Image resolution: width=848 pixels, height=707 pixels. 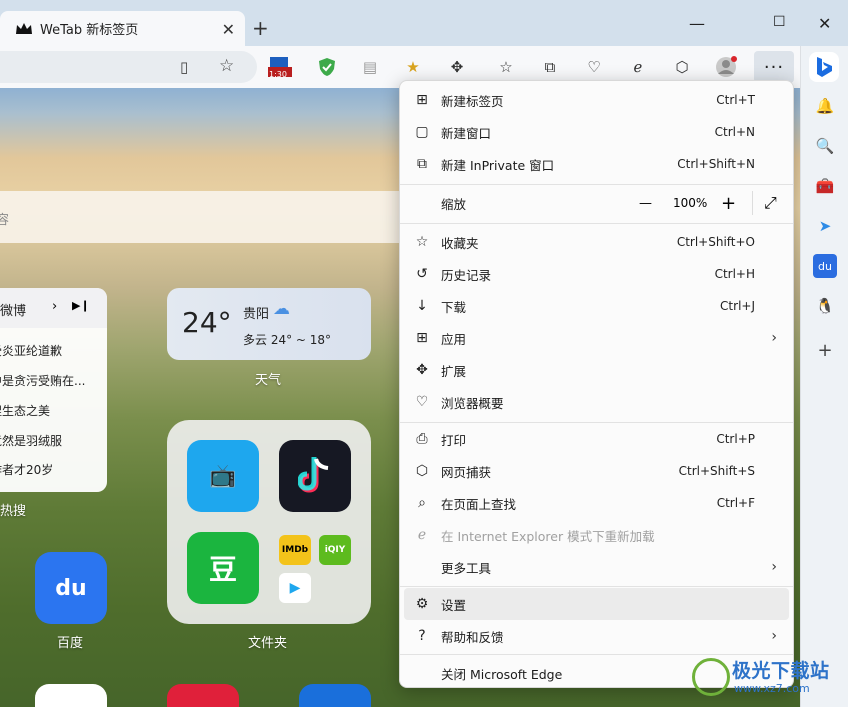 What do you see at coordinates (70, 643) in the screenshot?
I see `baidu-caption: 百度` at bounding box center [70, 643].